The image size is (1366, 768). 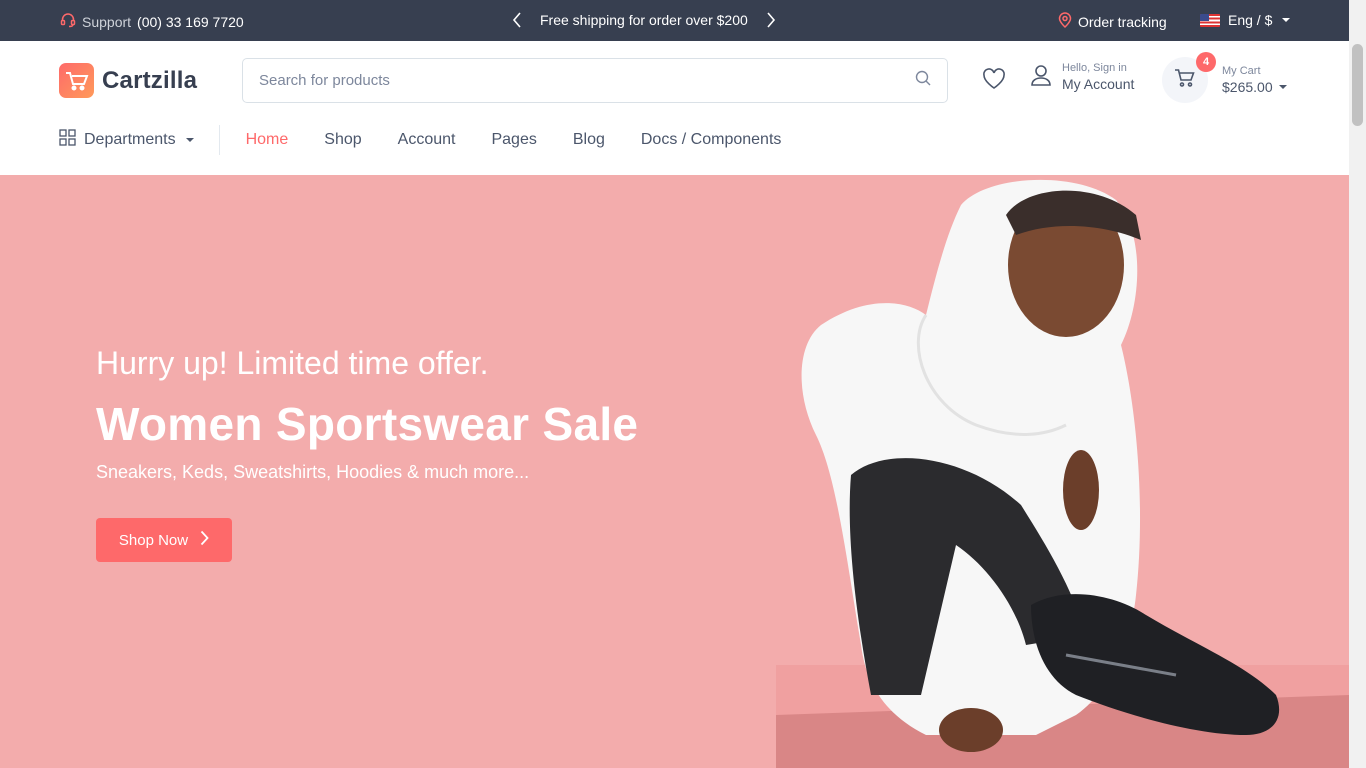 What do you see at coordinates (1357, 384) in the screenshot?
I see `page-scrollbar` at bounding box center [1357, 384].